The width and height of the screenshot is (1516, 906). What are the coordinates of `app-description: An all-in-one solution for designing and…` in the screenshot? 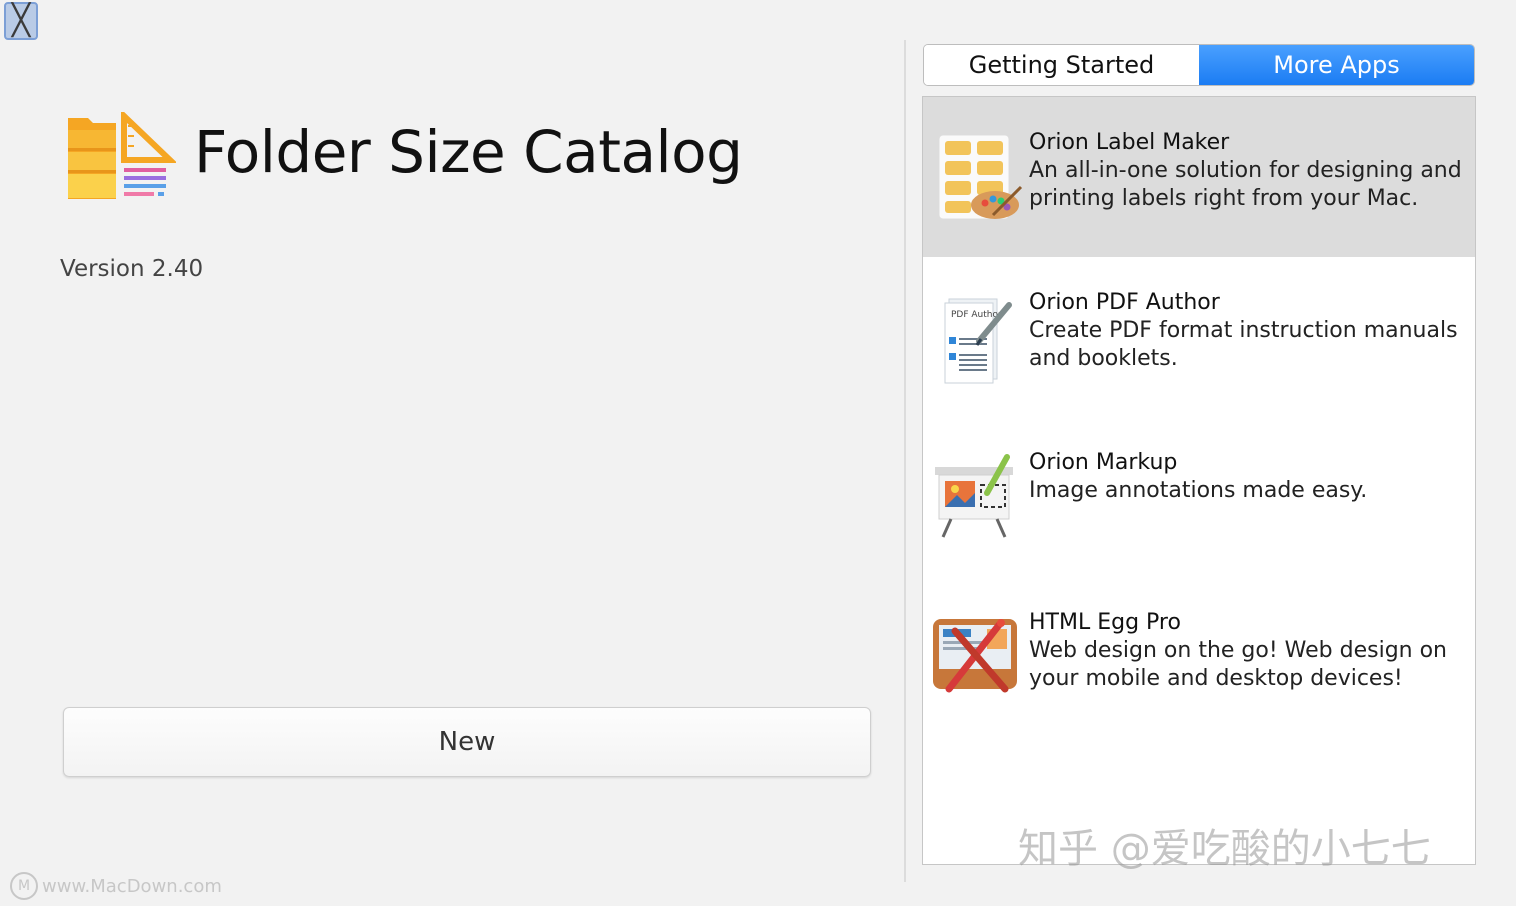 It's located at (1245, 184).